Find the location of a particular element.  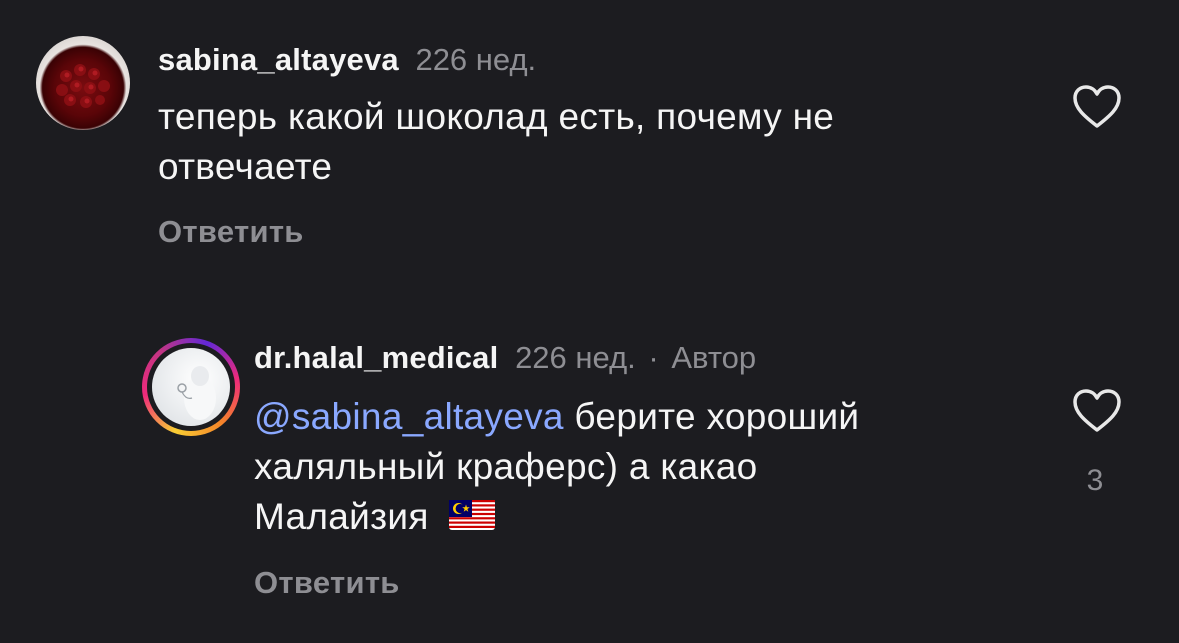

avatar is located at coordinates (83, 83).